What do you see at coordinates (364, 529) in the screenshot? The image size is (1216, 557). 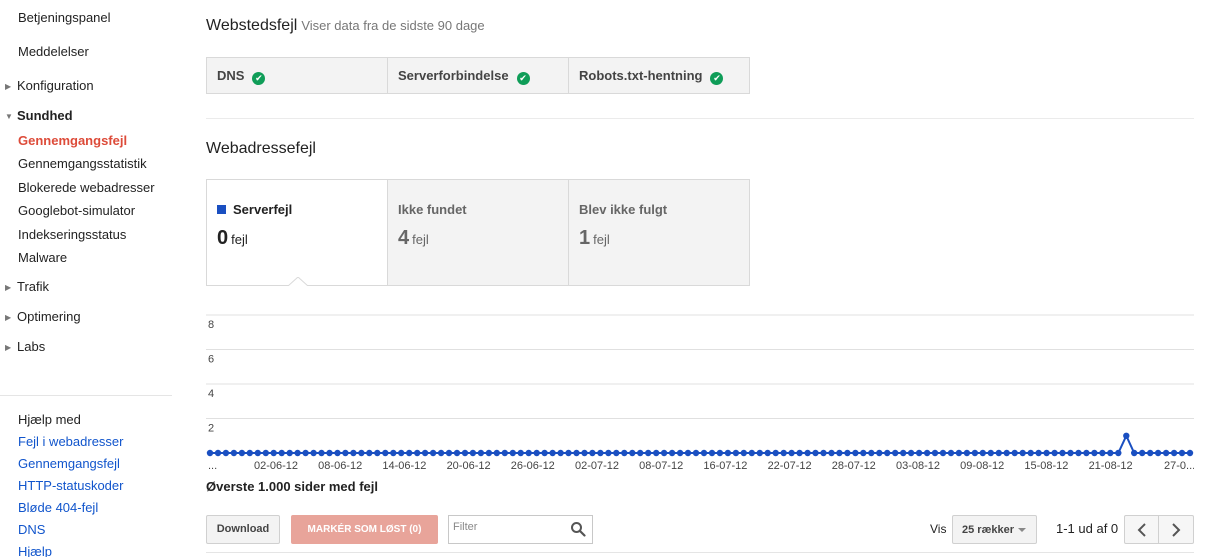 I see `mark-as-fixed-button: MARKÉR SOM LØST (0)` at bounding box center [364, 529].